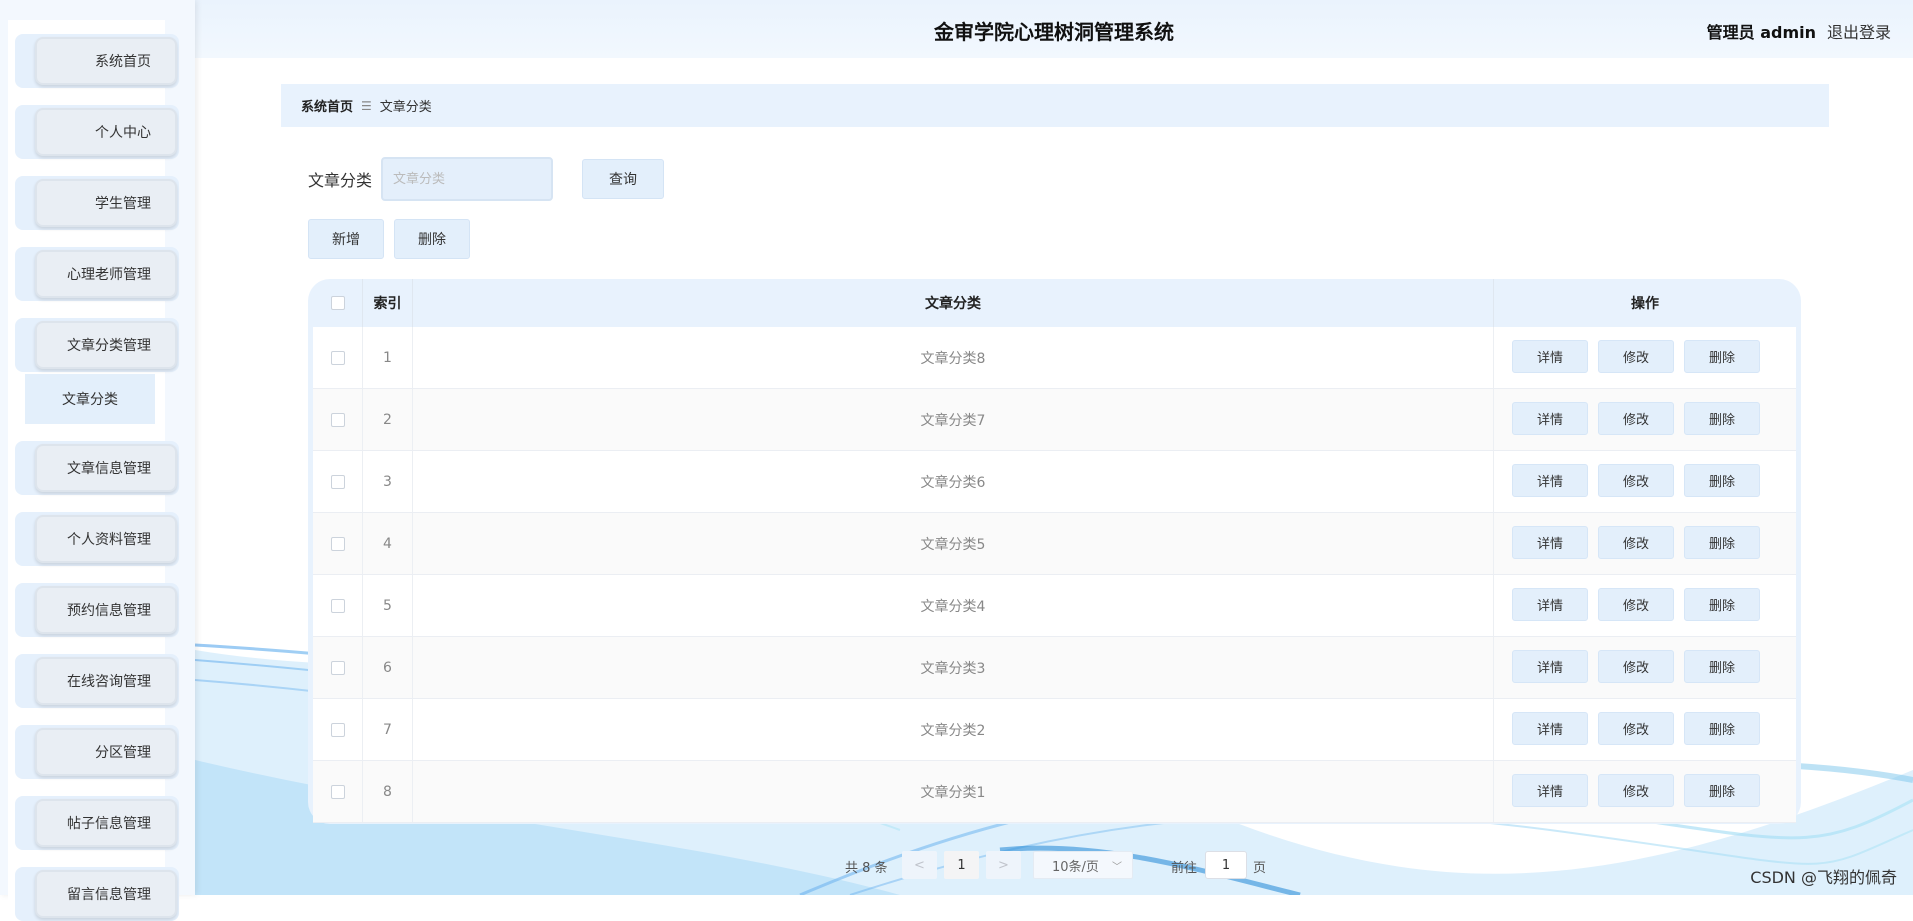 Image resolution: width=1913 pixels, height=921 pixels. What do you see at coordinates (1054, 544) in the screenshot?
I see `table-row: 4 文章分类5 详情 修改 删除` at bounding box center [1054, 544].